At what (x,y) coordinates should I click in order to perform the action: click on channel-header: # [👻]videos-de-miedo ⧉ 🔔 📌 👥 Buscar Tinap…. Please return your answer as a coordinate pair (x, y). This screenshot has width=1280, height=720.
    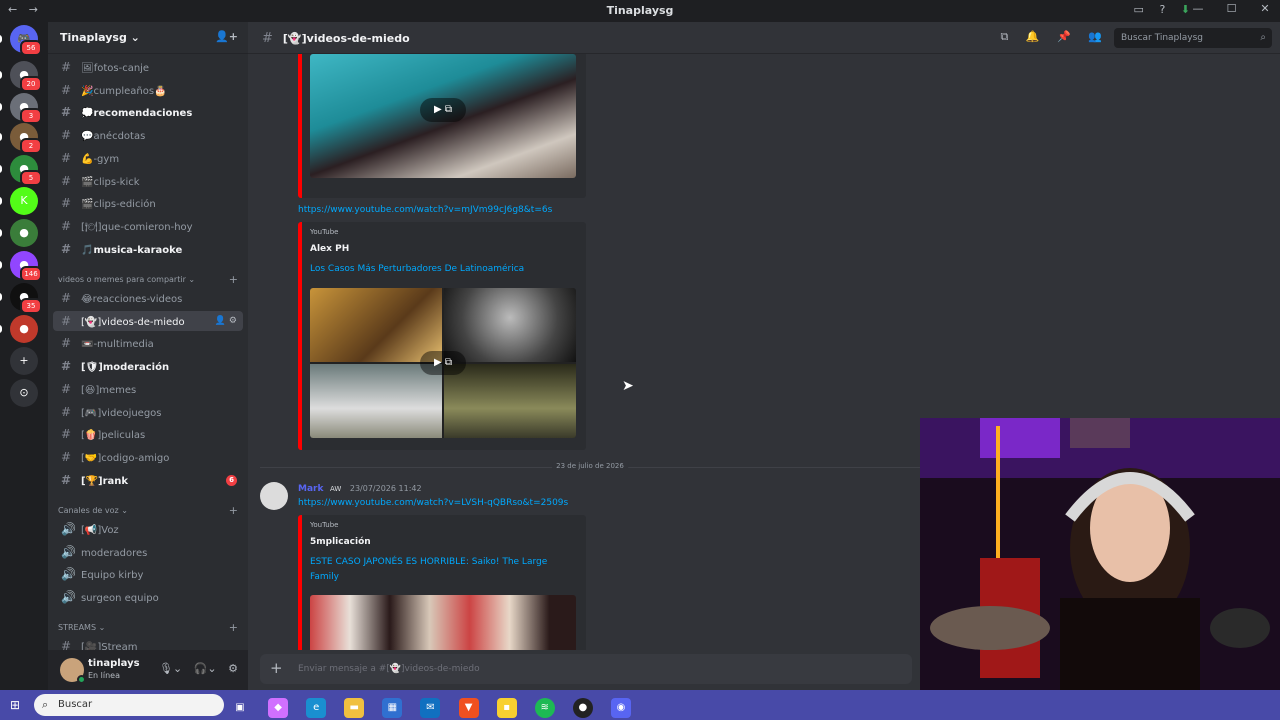
    Looking at the image, I should click on (764, 38).